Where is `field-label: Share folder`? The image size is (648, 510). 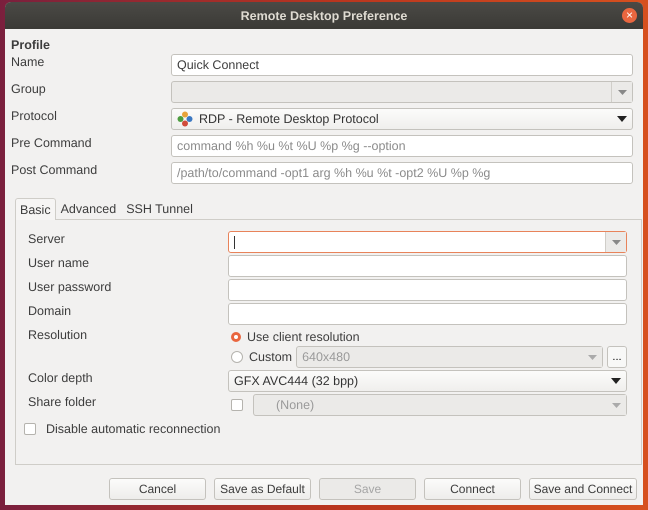
field-label: Share folder is located at coordinates (63, 401).